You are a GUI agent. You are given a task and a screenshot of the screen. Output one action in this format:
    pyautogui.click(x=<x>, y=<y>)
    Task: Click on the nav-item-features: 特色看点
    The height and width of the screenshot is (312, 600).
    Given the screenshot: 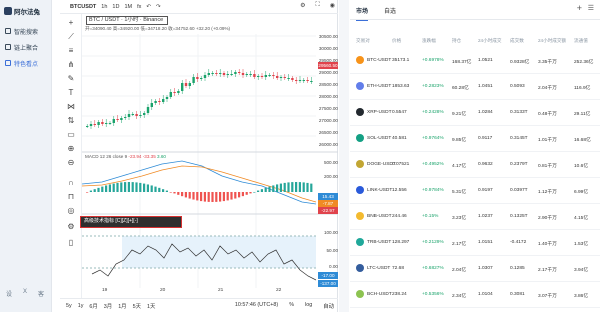 What is the action you would take?
    pyautogui.click(x=26, y=63)
    